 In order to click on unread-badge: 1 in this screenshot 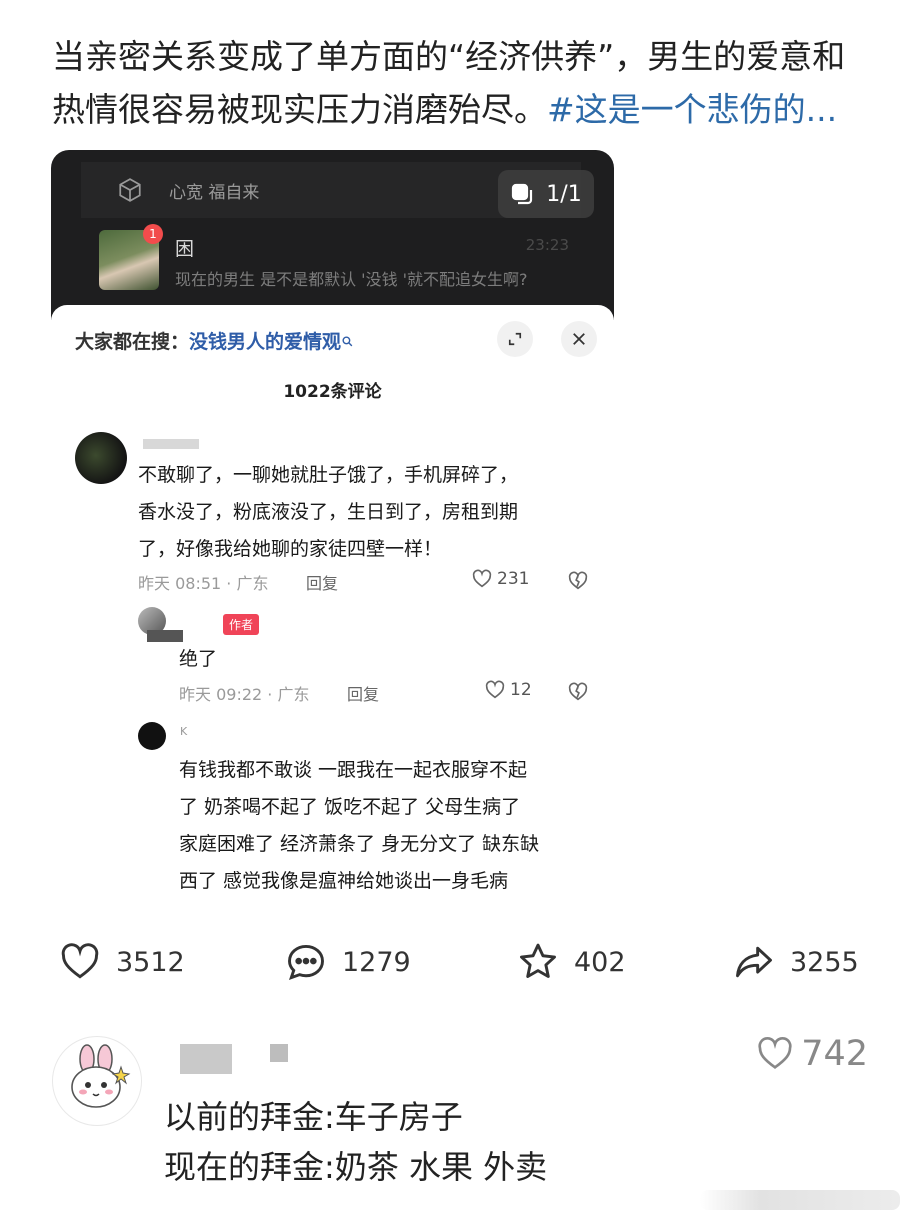, I will do `click(153, 234)`.